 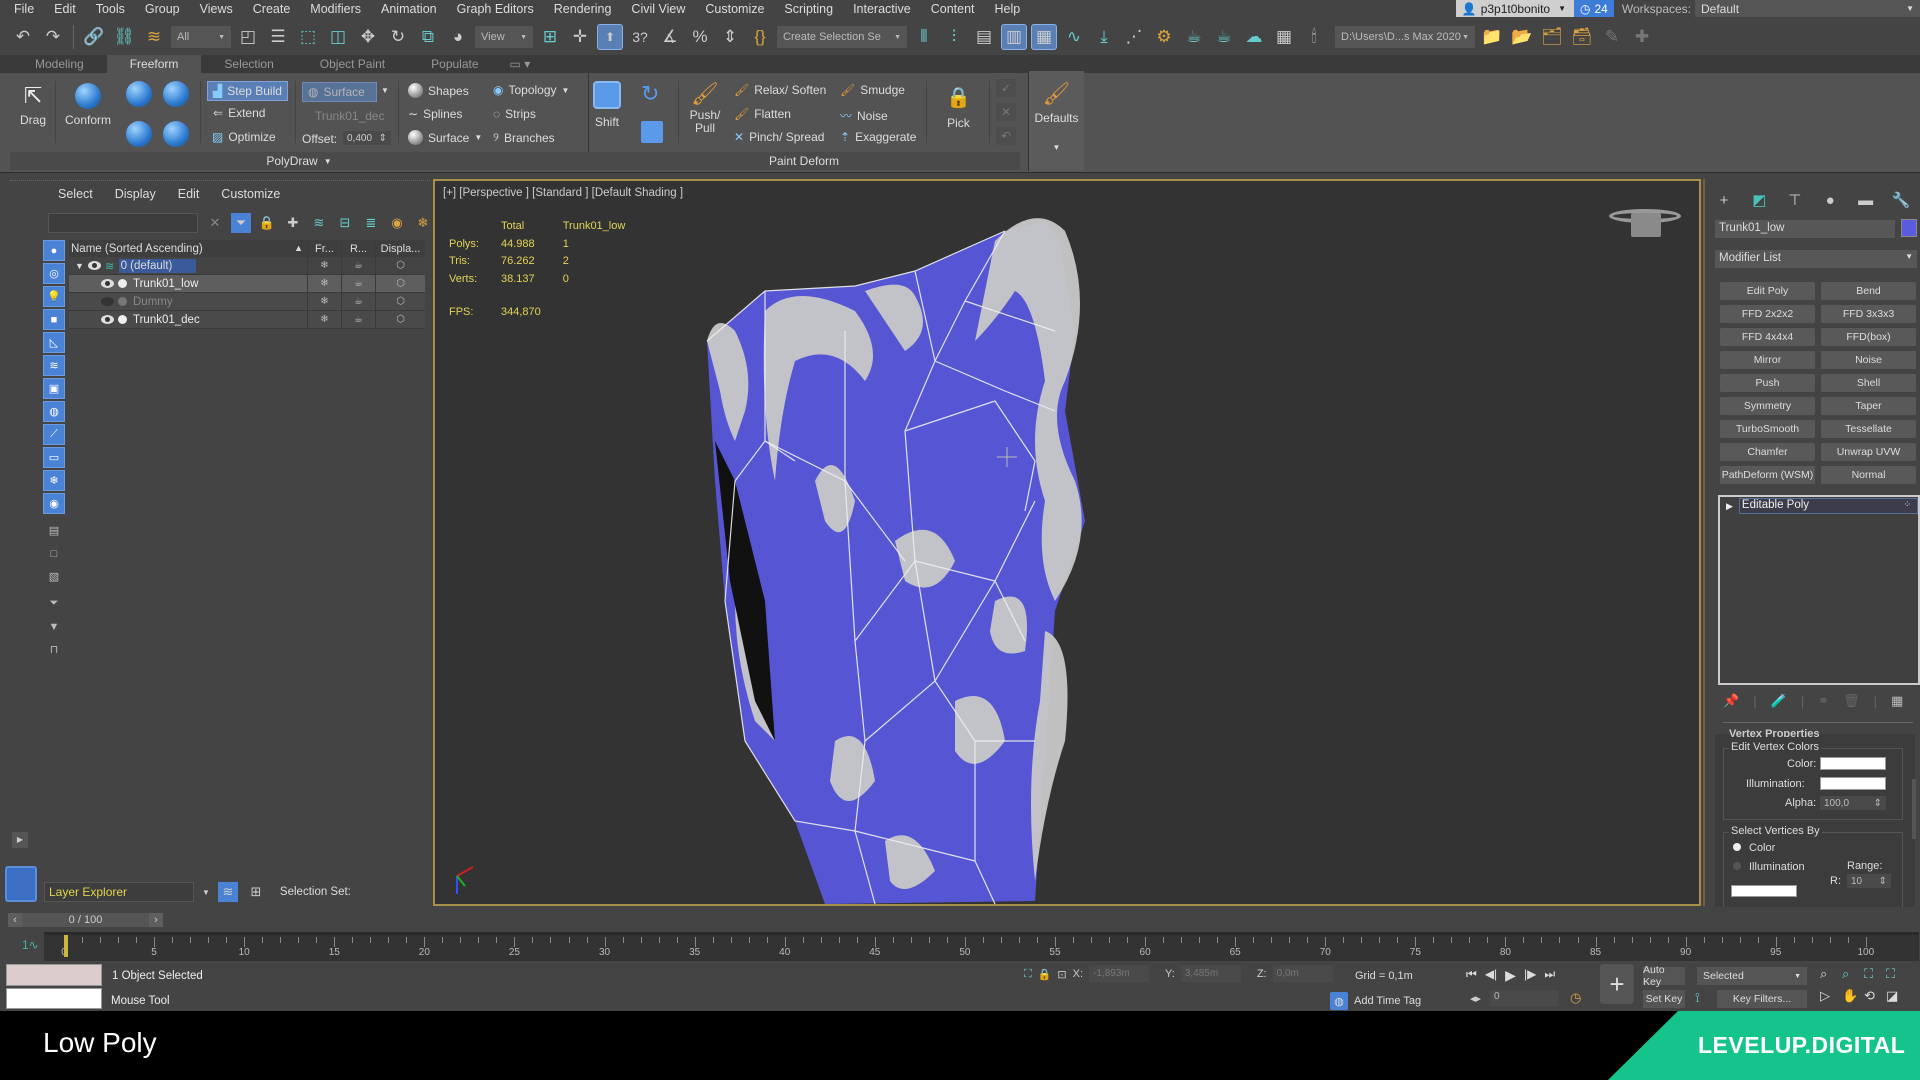 What do you see at coordinates (1549, 975) in the screenshot?
I see `go-to-end-button: ⏭` at bounding box center [1549, 975].